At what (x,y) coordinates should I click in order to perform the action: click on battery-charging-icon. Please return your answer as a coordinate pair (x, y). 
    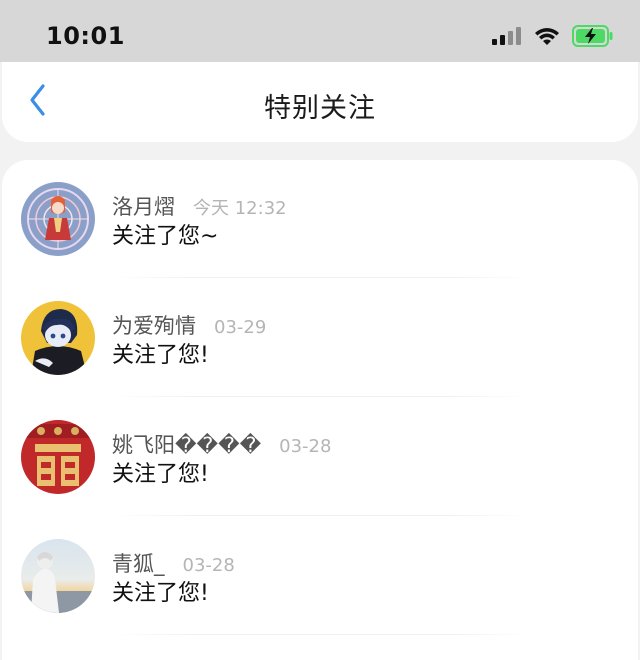
    Looking at the image, I should click on (593, 38).